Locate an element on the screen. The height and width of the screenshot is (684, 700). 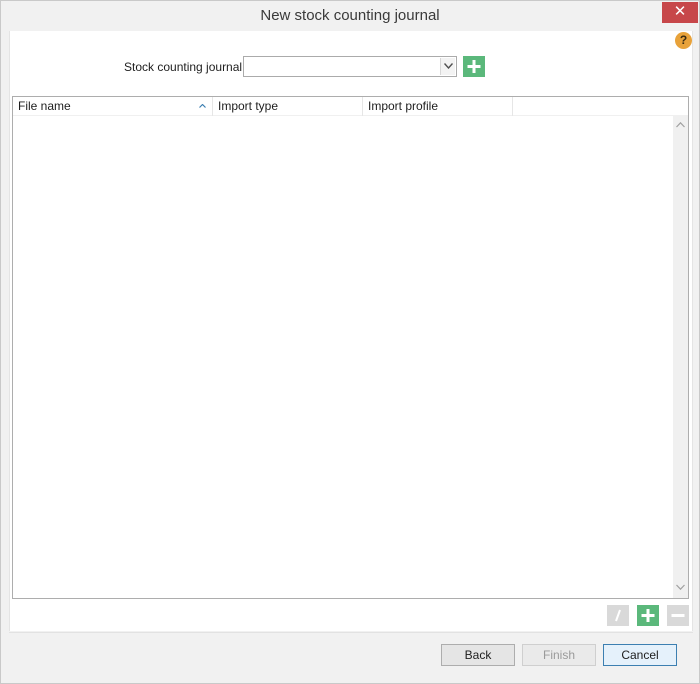
column-header-file-name: File name is located at coordinates (113, 106).